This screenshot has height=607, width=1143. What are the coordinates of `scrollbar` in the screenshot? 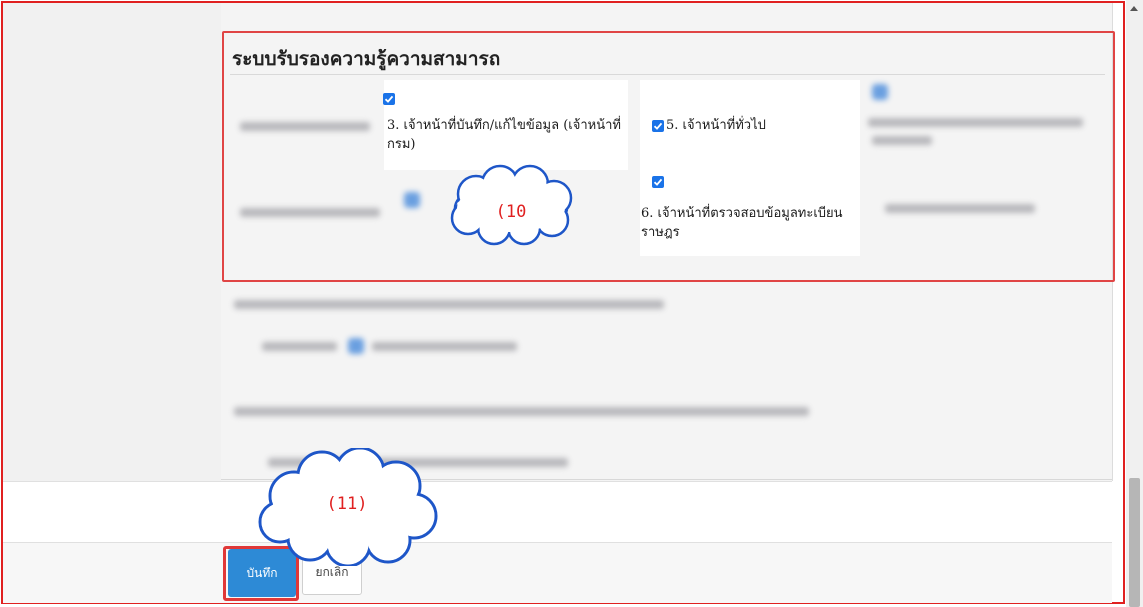 It's located at (1134, 303).